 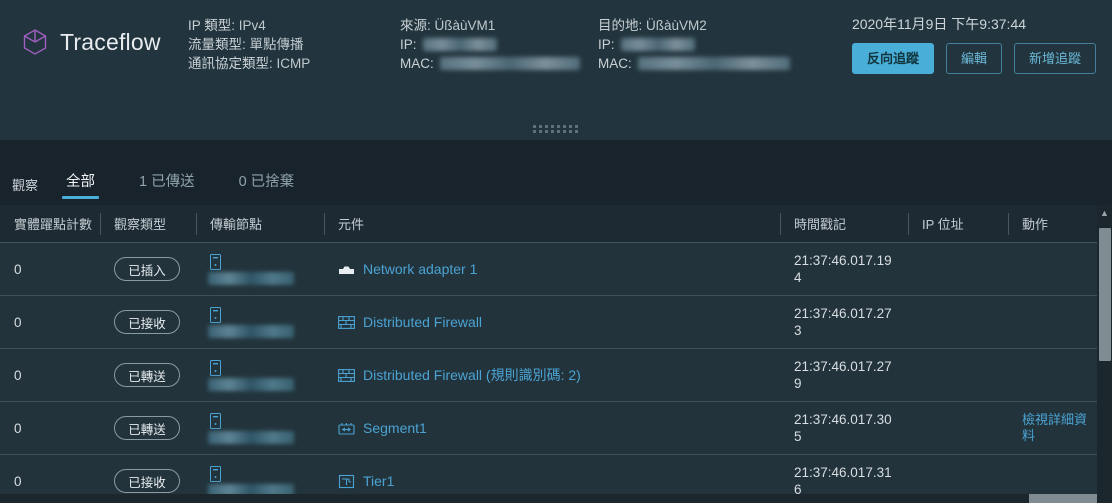 I want to click on info-value: ICMP, so click(x=293, y=63).